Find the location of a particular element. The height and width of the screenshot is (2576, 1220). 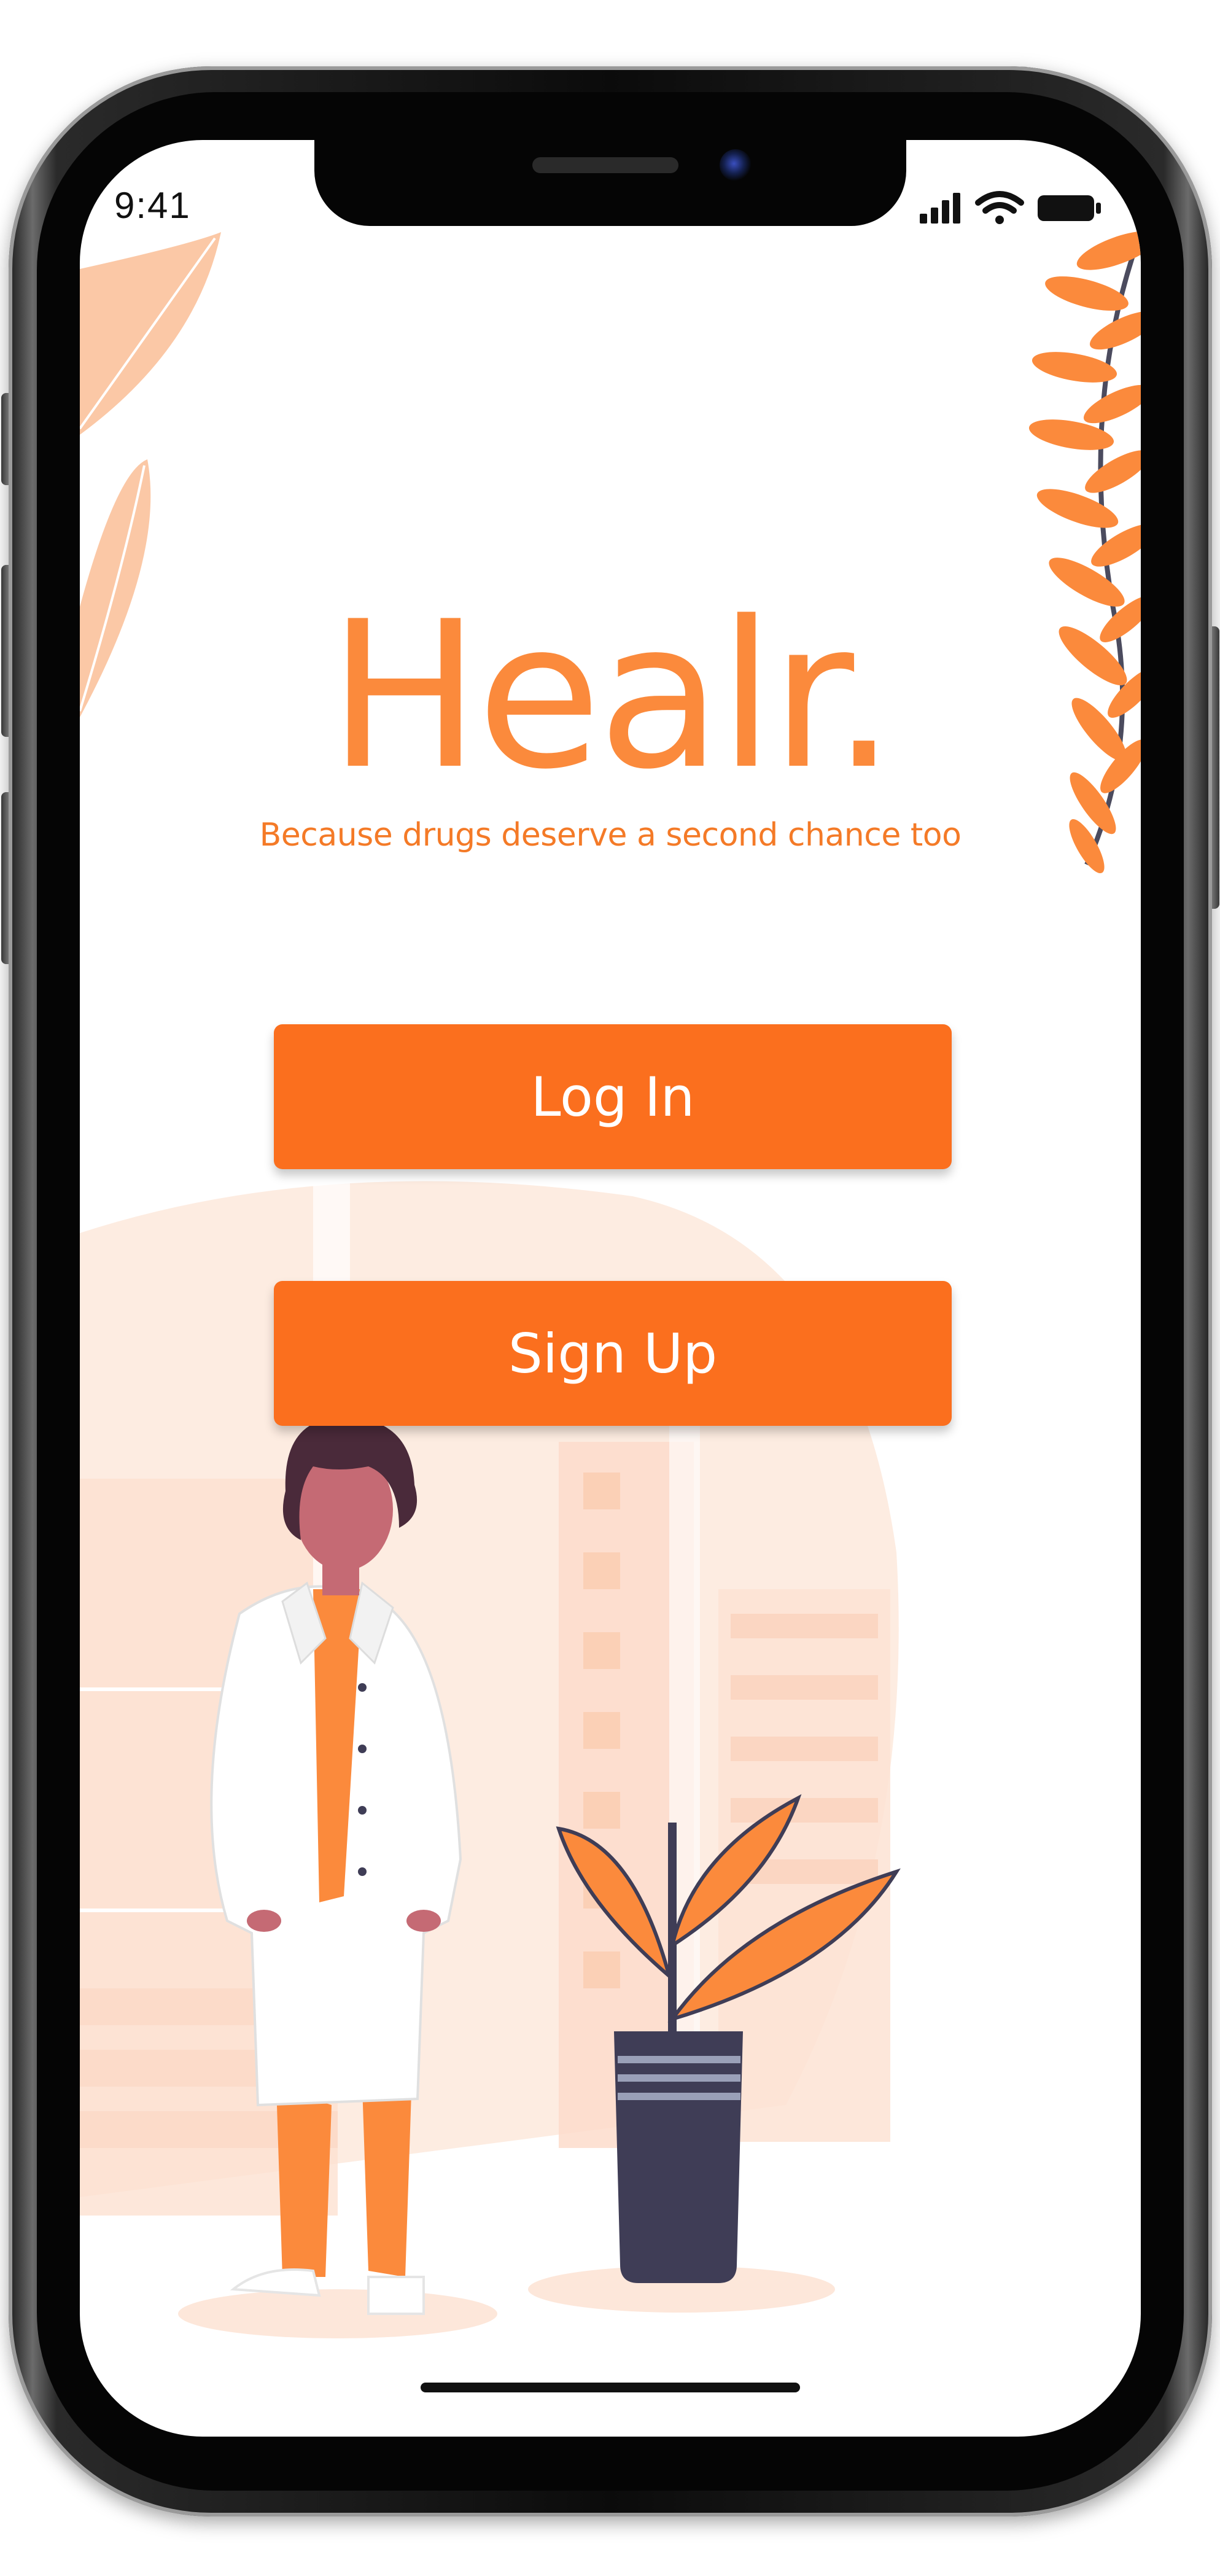

home-indicator is located at coordinates (610, 2387).